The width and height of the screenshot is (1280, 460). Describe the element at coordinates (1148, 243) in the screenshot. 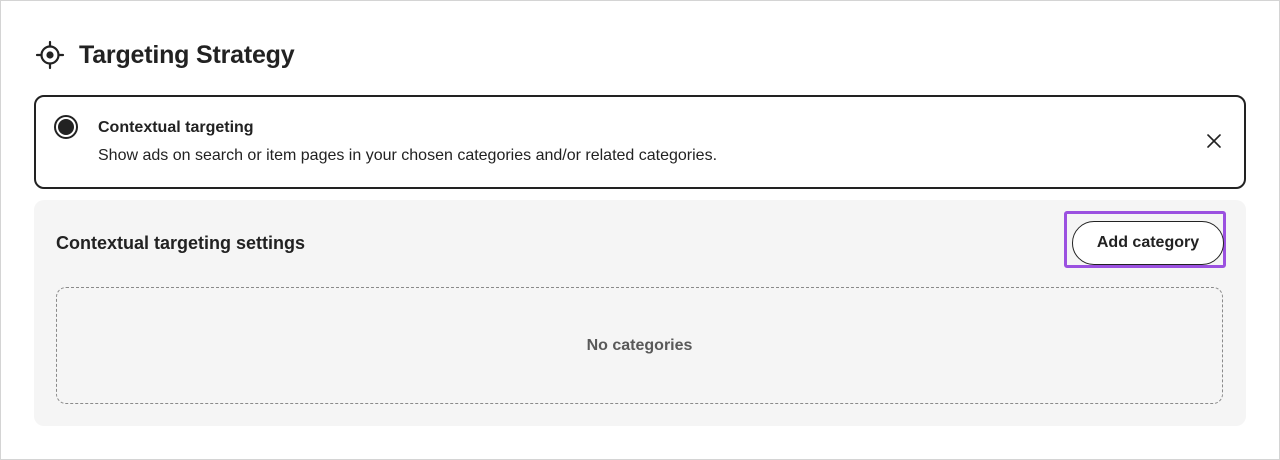

I see `add-category-button: Add category` at that location.